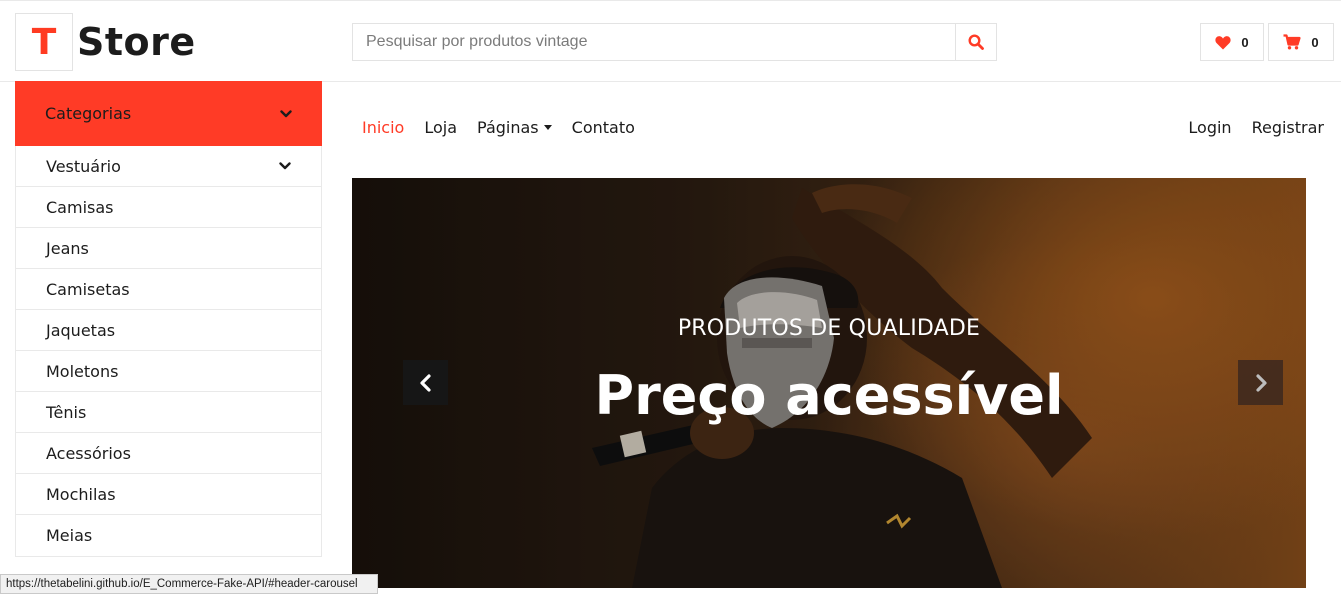 This screenshot has width=1341, height=594. Describe the element at coordinates (80, 207) in the screenshot. I see `sidebar-item-label: Camisas` at that location.